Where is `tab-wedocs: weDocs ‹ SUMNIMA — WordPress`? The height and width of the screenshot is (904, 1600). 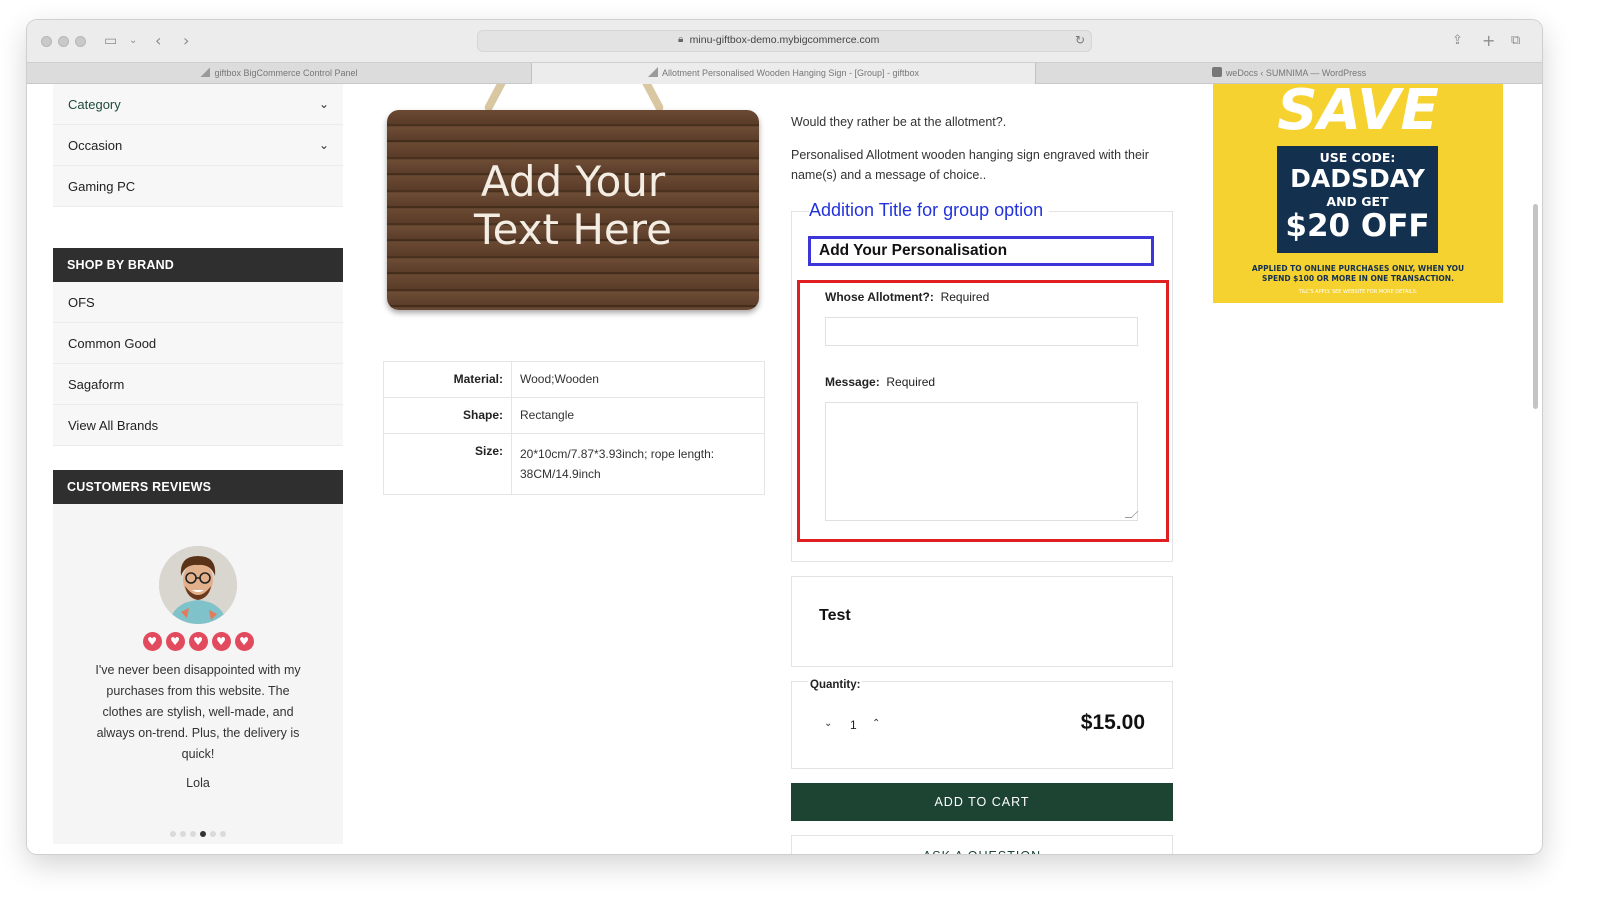 tab-wedocs: weDocs ‹ SUMNIMA — WordPress is located at coordinates (1289, 73).